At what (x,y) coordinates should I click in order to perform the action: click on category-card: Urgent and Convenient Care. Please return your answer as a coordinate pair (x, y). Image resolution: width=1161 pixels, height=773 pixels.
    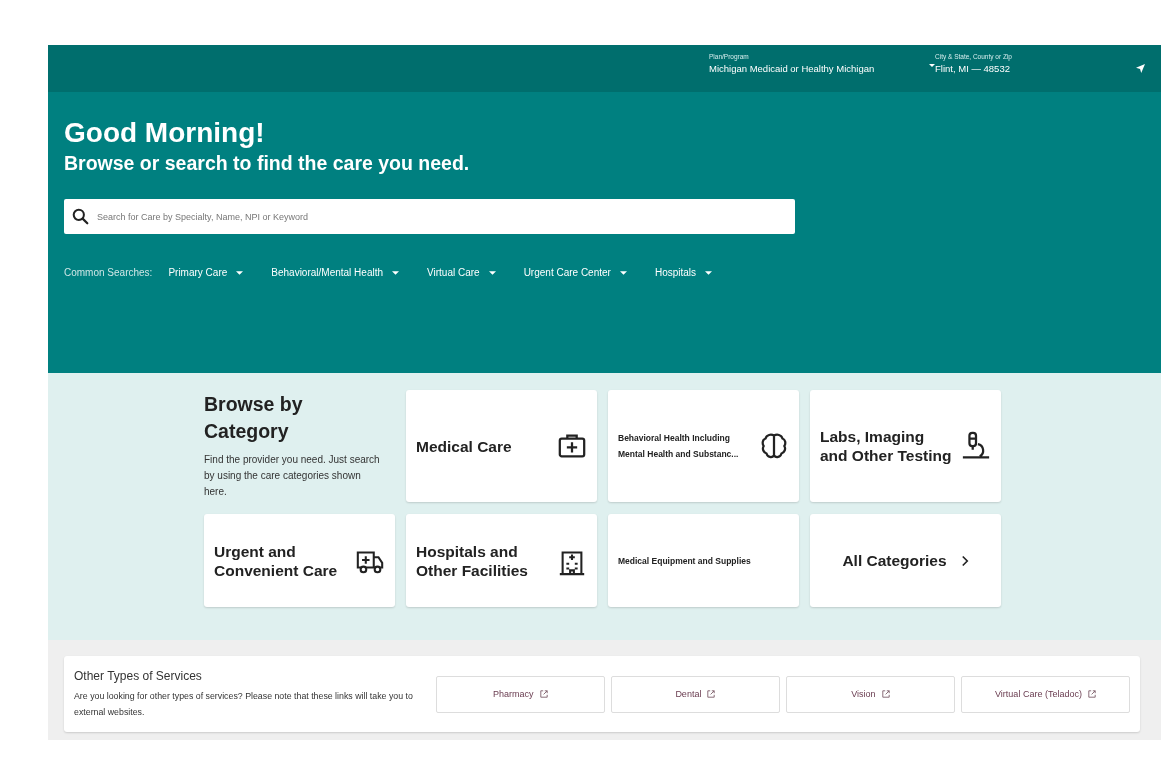
    Looking at the image, I should click on (299, 560).